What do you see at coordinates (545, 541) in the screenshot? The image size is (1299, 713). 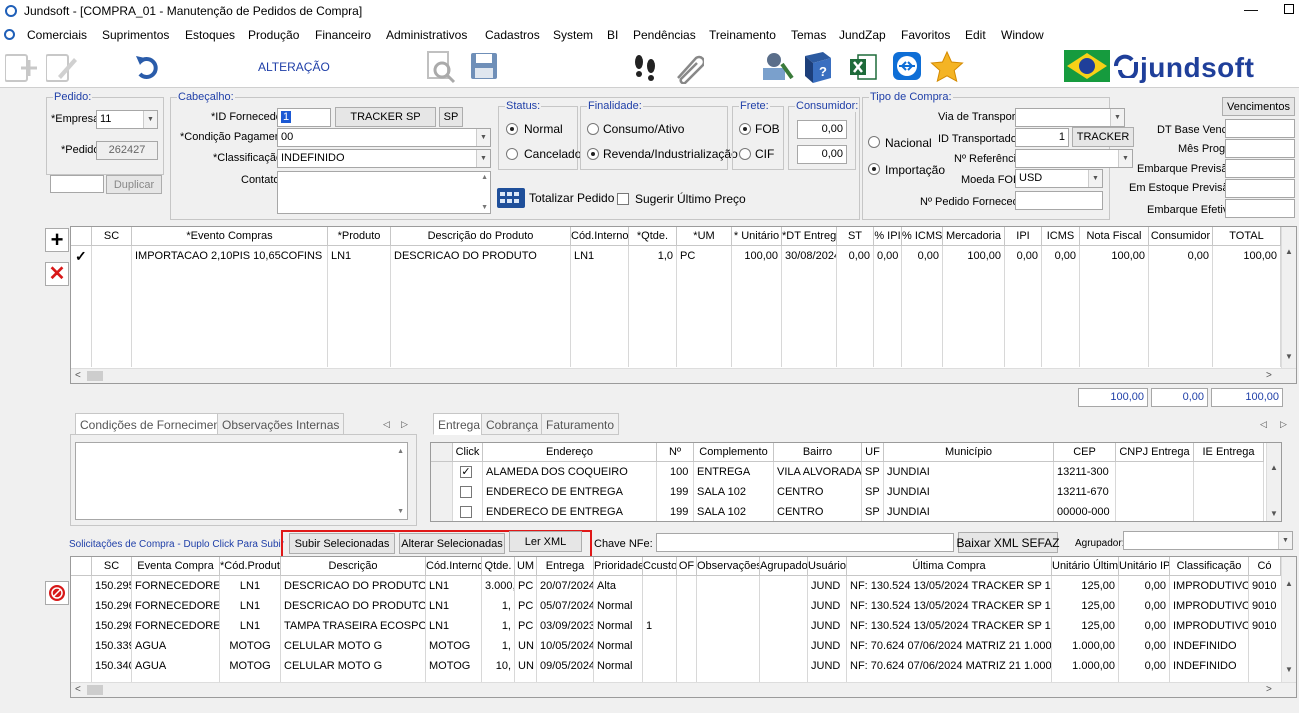 I see `ler-xml-button: Ler XML` at bounding box center [545, 541].